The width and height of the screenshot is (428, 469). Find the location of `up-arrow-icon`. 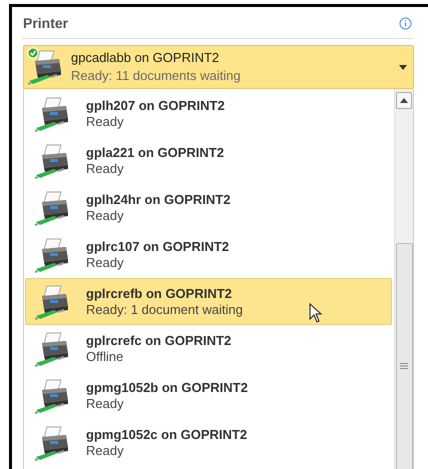

up-arrow-icon is located at coordinates (404, 100).